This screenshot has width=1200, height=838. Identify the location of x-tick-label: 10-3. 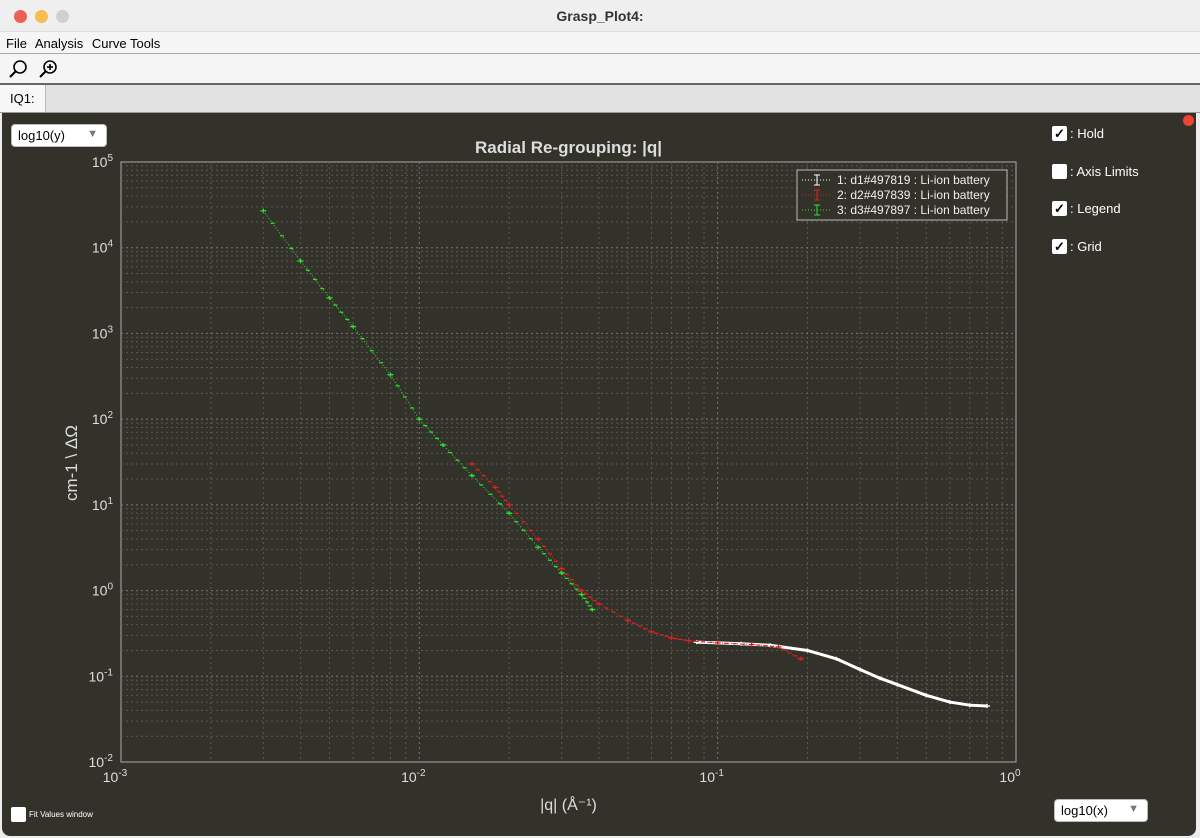
(115, 776).